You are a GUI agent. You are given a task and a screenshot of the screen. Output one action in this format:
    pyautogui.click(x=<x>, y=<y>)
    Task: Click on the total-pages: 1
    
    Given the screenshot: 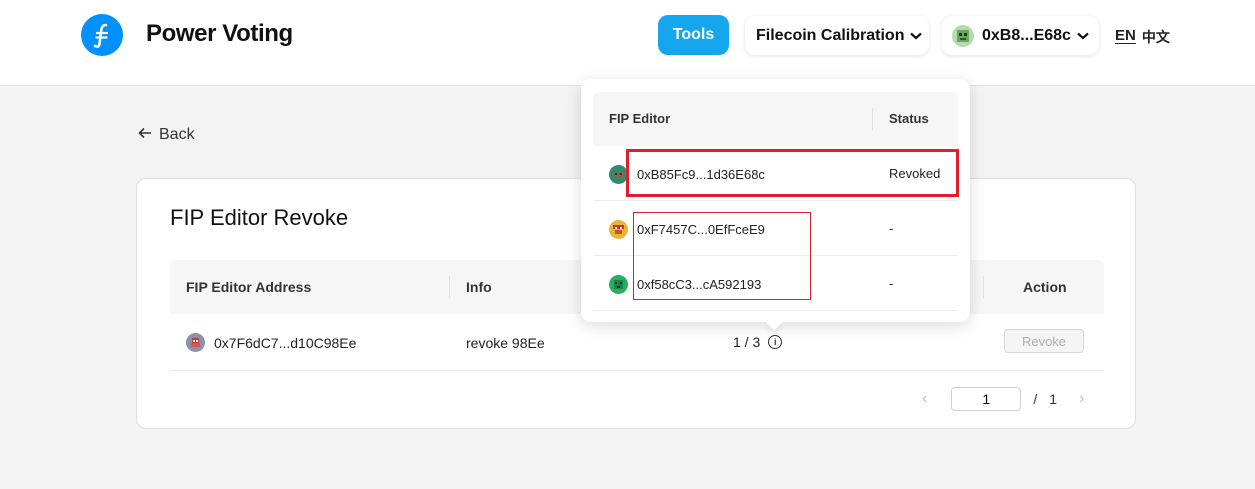 What is the action you would take?
    pyautogui.click(x=1053, y=399)
    